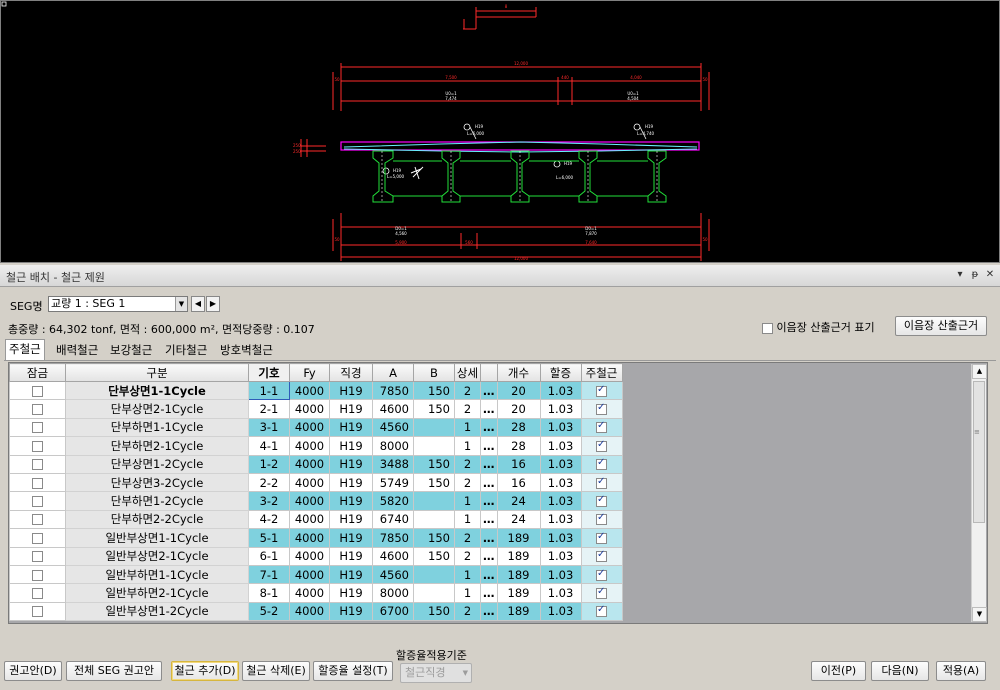 This screenshot has height=690, width=1000. What do you see at coordinates (838, 671) in the screenshot?
I see `prev-button: 이전(P)` at bounding box center [838, 671].